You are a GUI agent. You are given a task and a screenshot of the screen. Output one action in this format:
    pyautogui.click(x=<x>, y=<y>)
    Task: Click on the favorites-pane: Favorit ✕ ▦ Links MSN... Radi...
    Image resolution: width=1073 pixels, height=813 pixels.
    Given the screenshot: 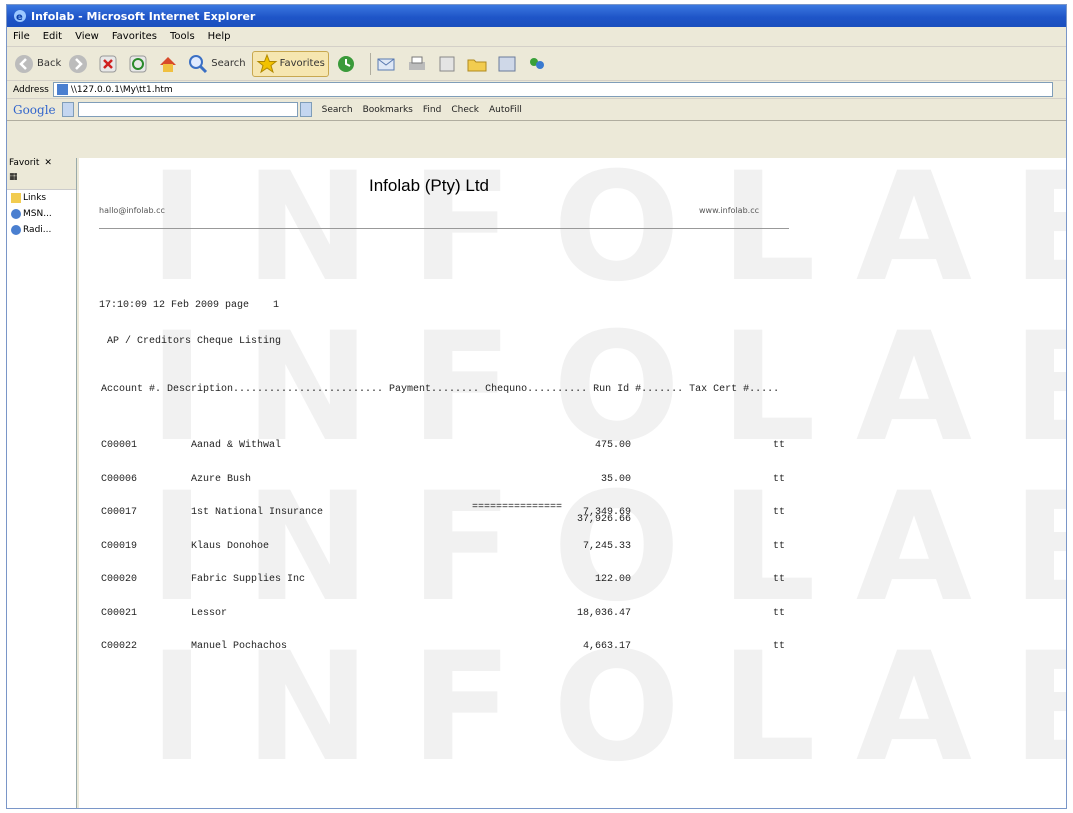 What is the action you would take?
    pyautogui.click(x=42, y=483)
    